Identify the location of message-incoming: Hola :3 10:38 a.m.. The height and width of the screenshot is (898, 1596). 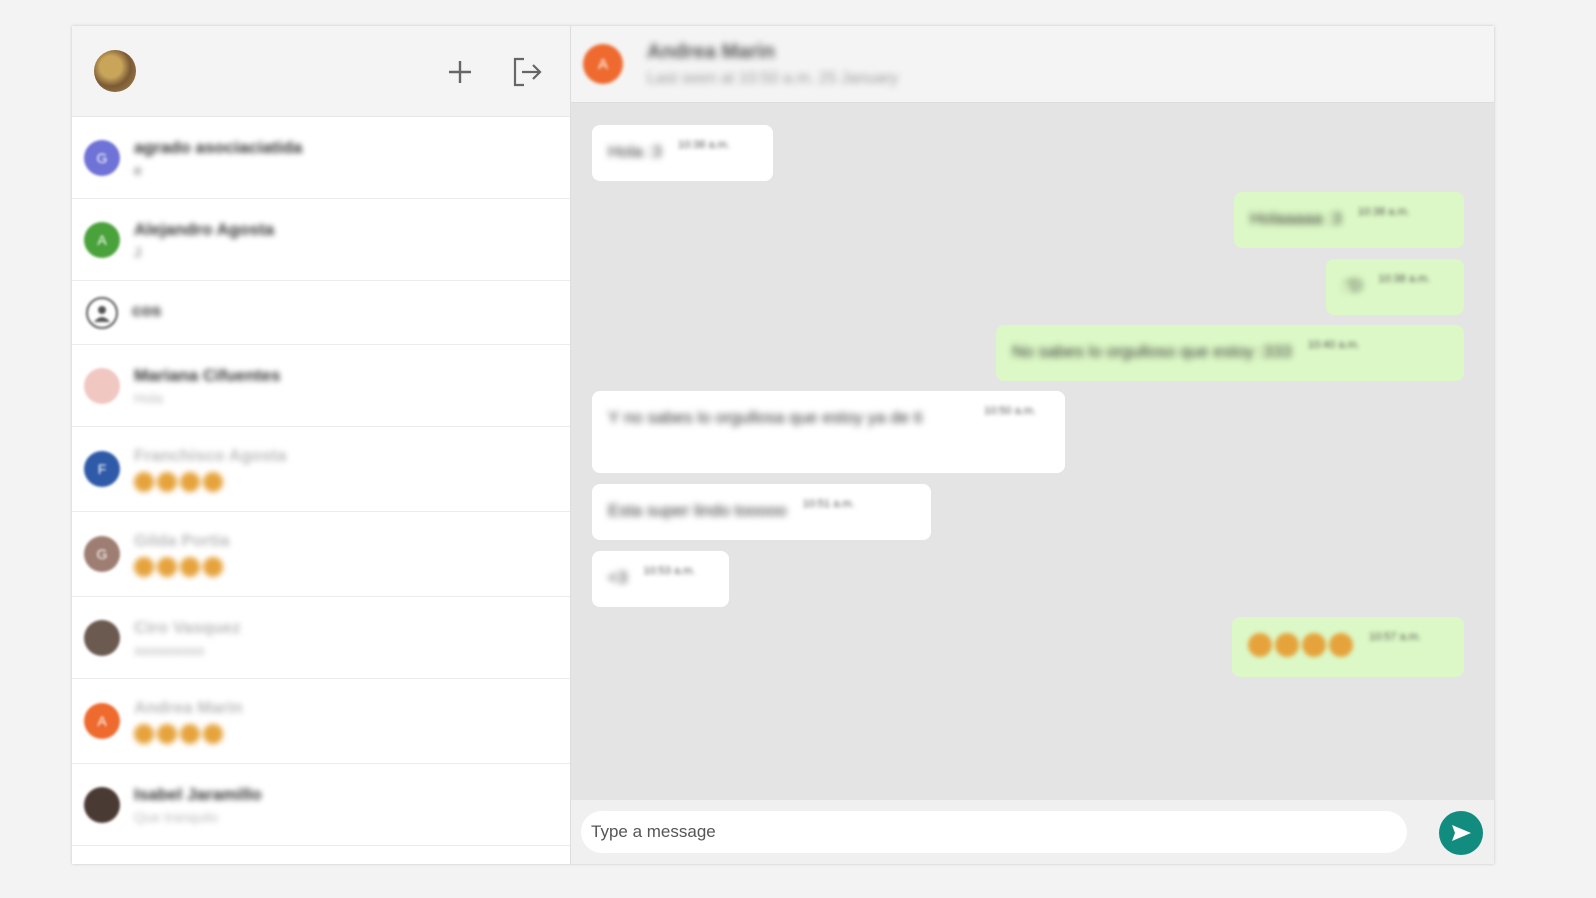
(682, 153).